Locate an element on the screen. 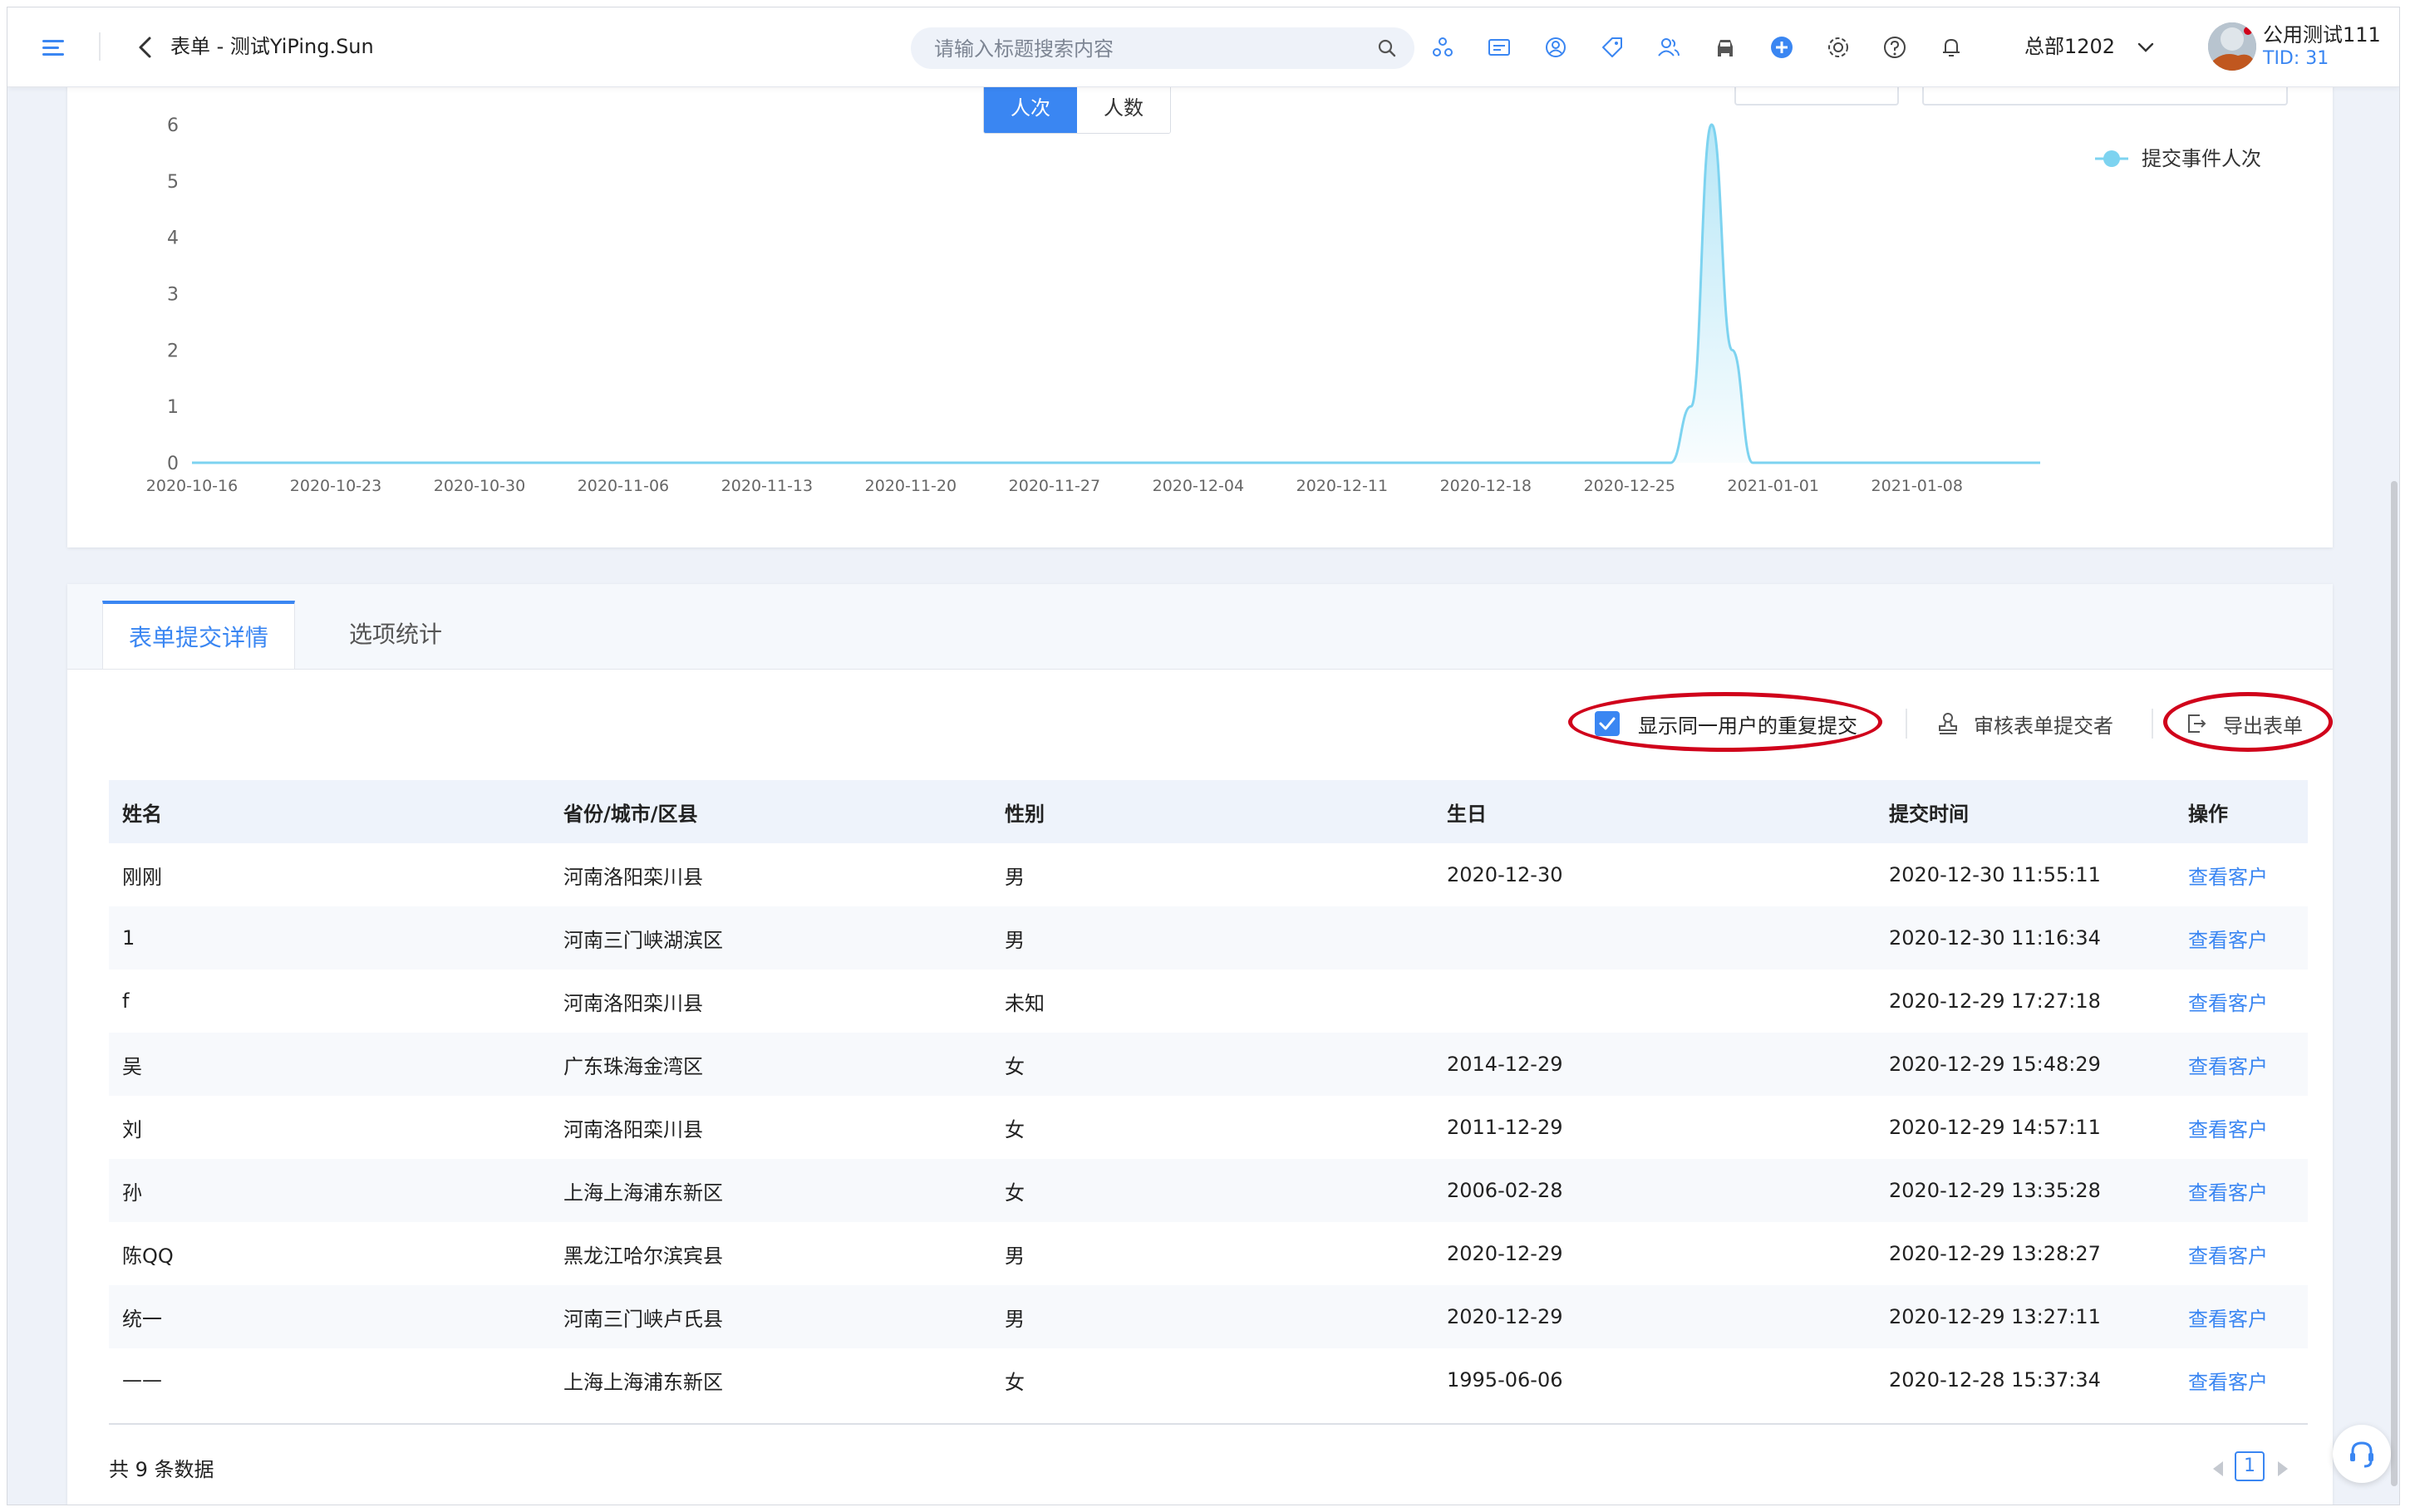  x-tick-label: 2020-11-13 is located at coordinates (767, 486).